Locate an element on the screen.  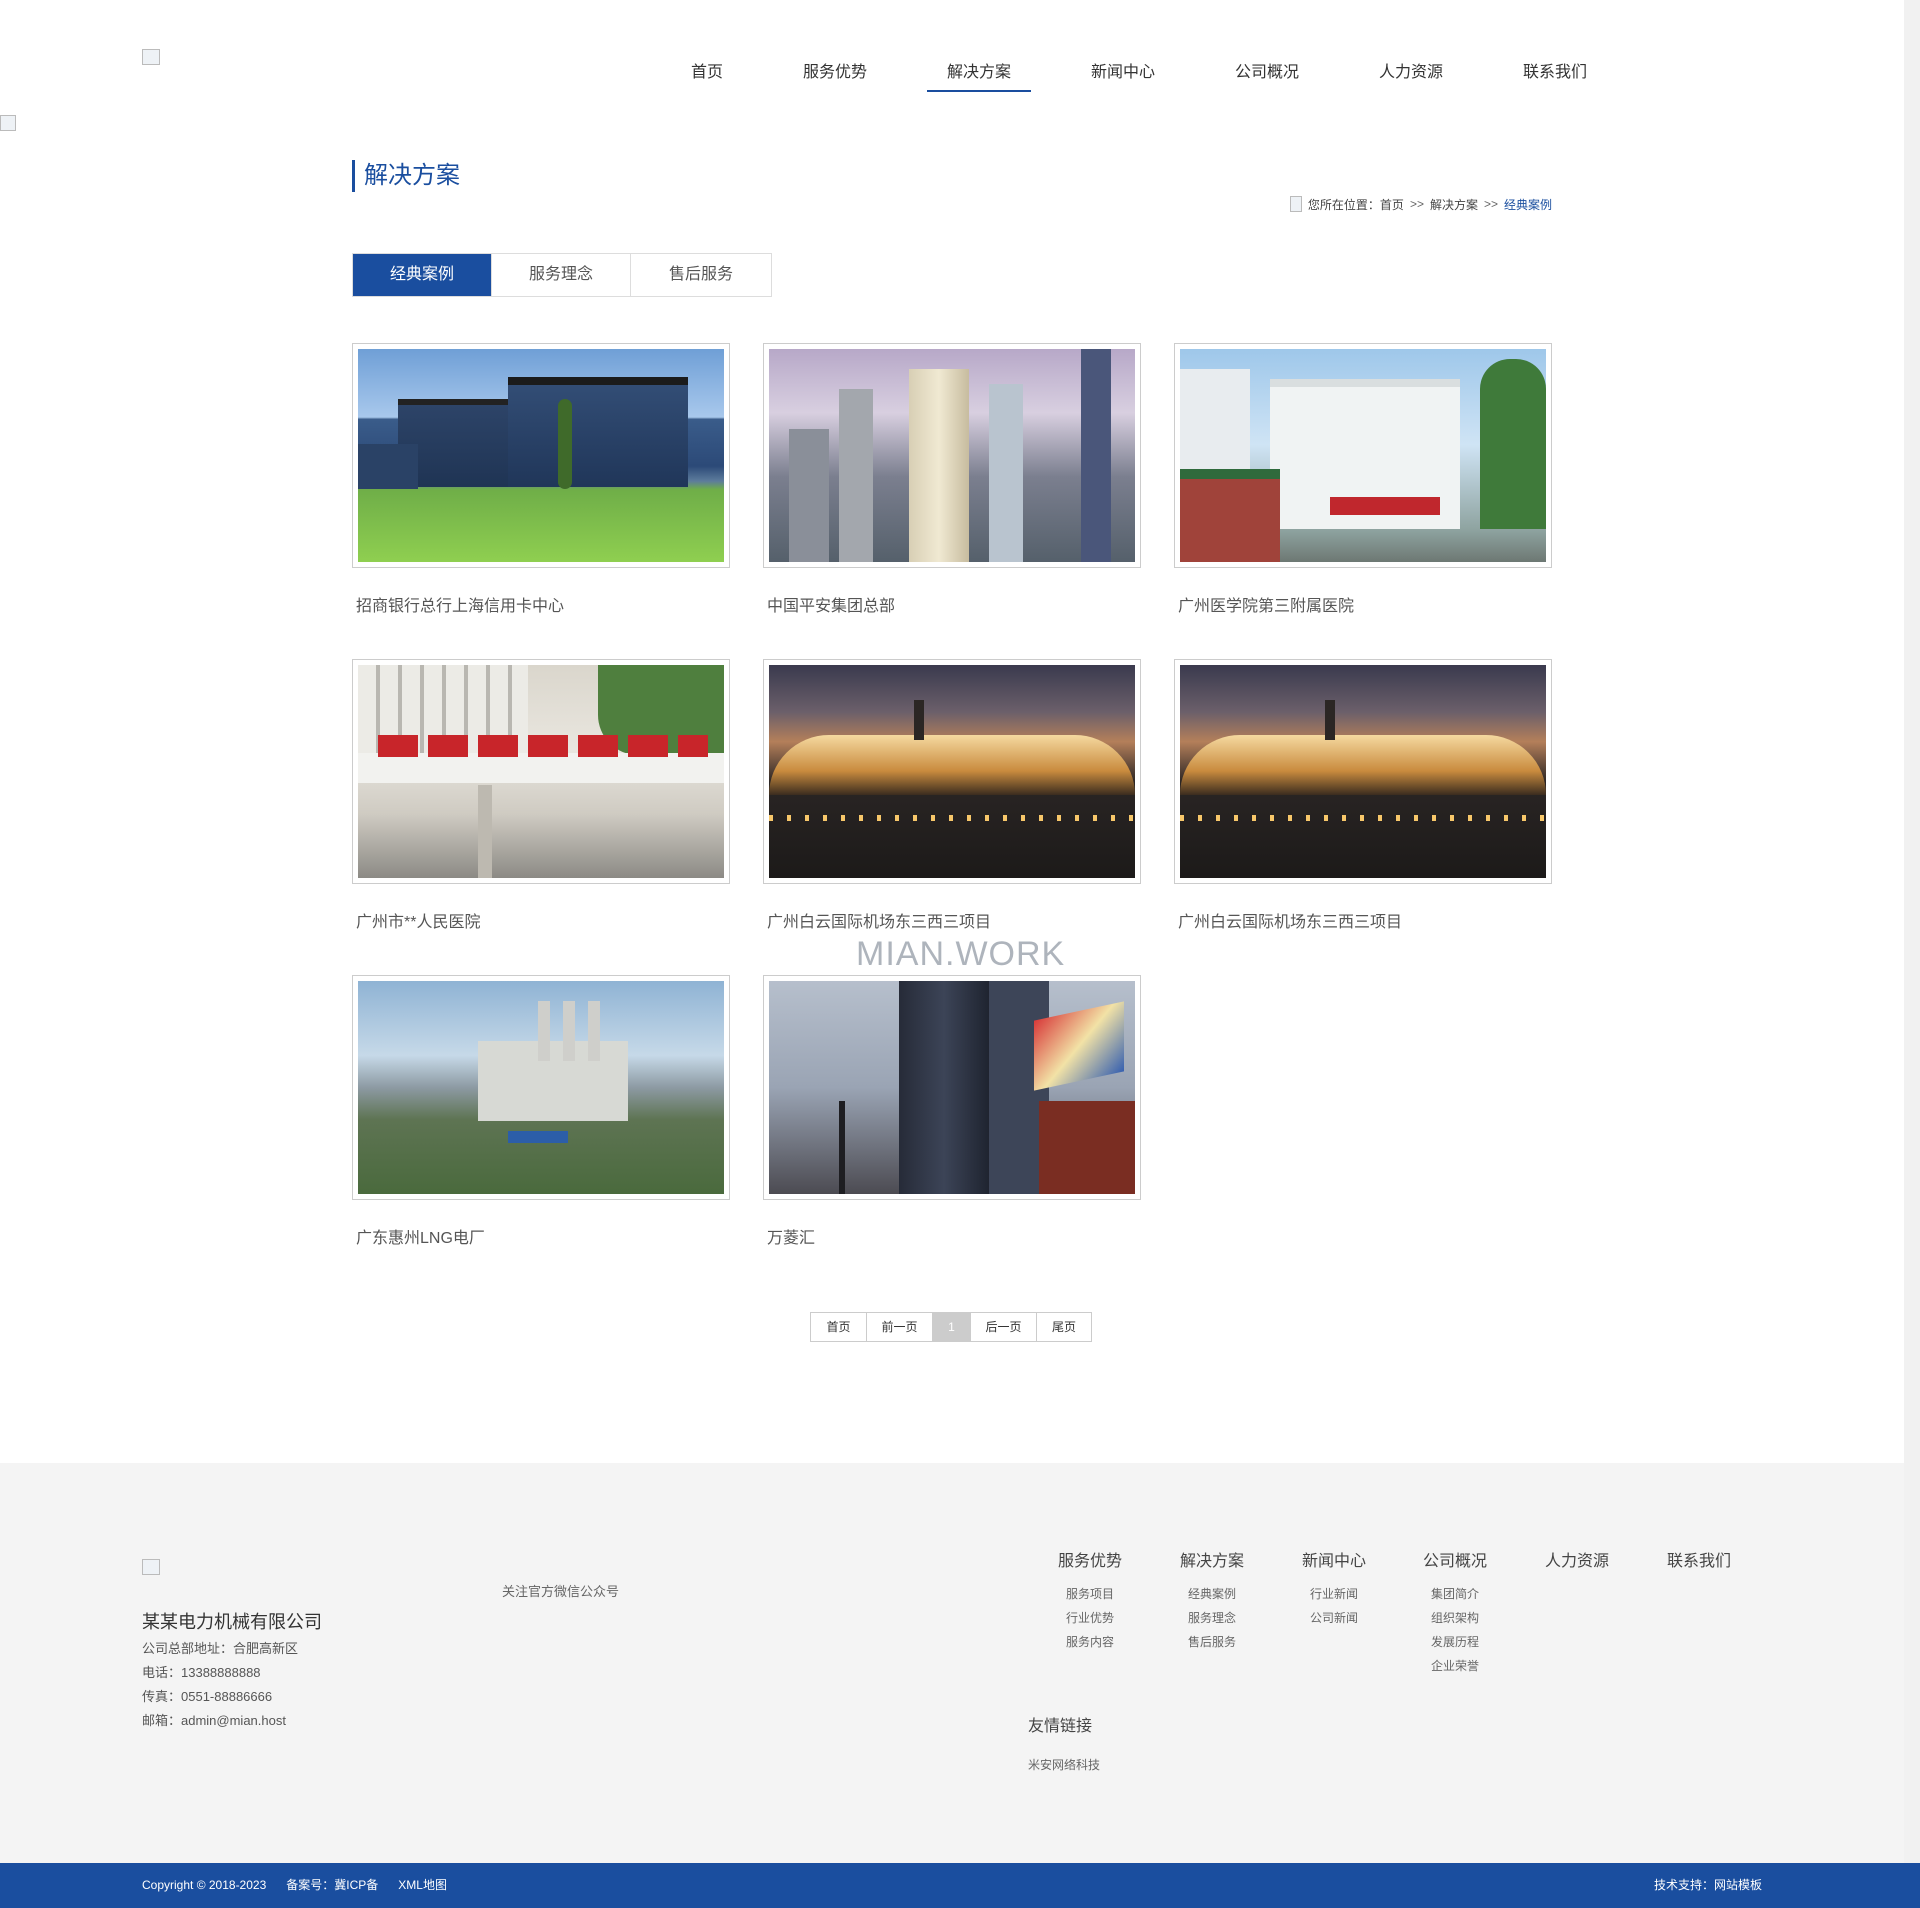
case-title: 万菱汇 is located at coordinates (952, 1236).